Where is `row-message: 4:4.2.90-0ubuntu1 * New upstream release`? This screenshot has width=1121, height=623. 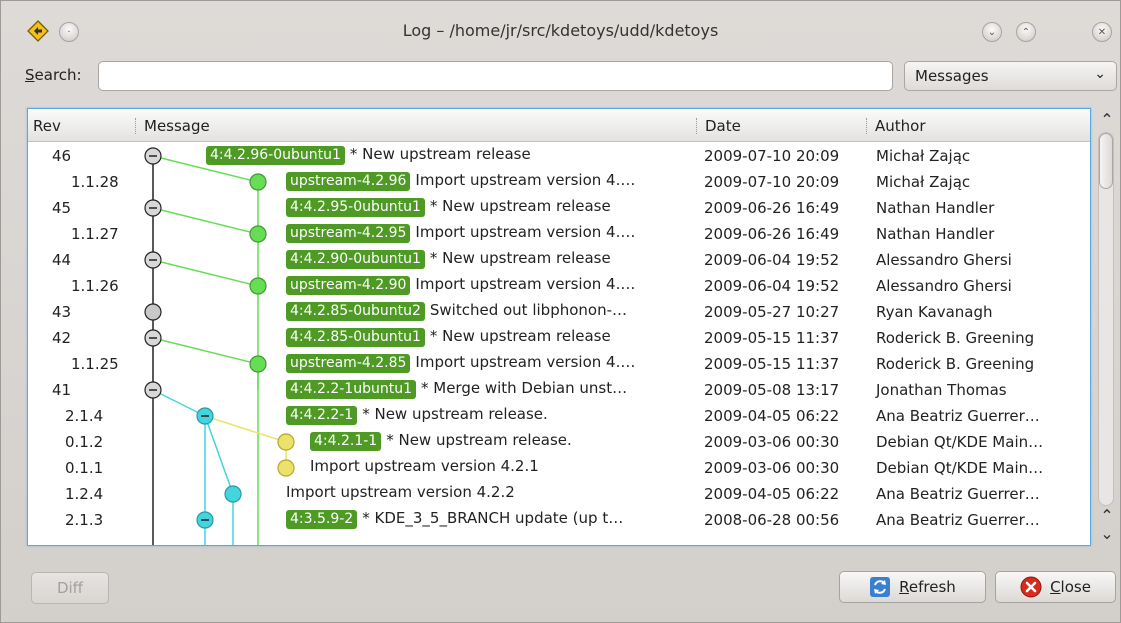 row-message: 4:4.2.90-0ubuntu1 * New upstream release is located at coordinates (448, 259).